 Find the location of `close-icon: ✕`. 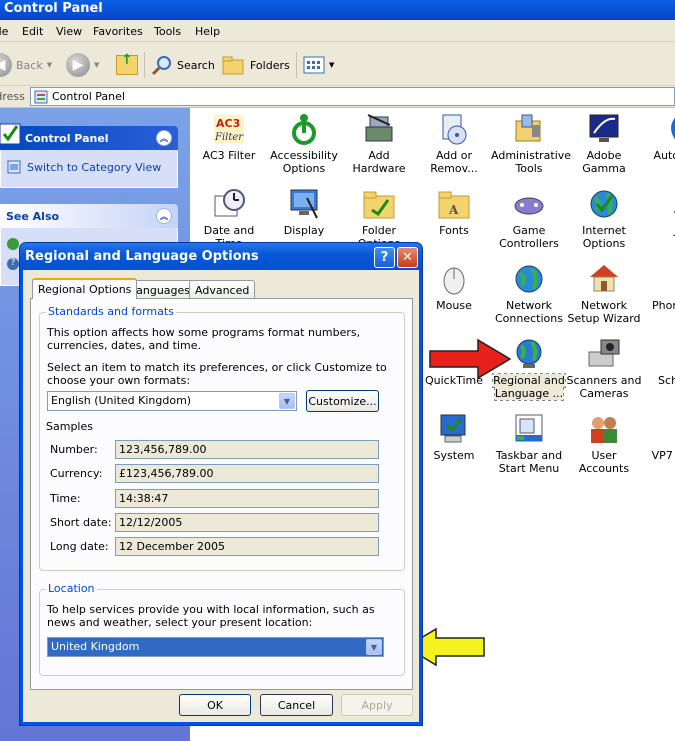

close-icon: ✕ is located at coordinates (407, 257).